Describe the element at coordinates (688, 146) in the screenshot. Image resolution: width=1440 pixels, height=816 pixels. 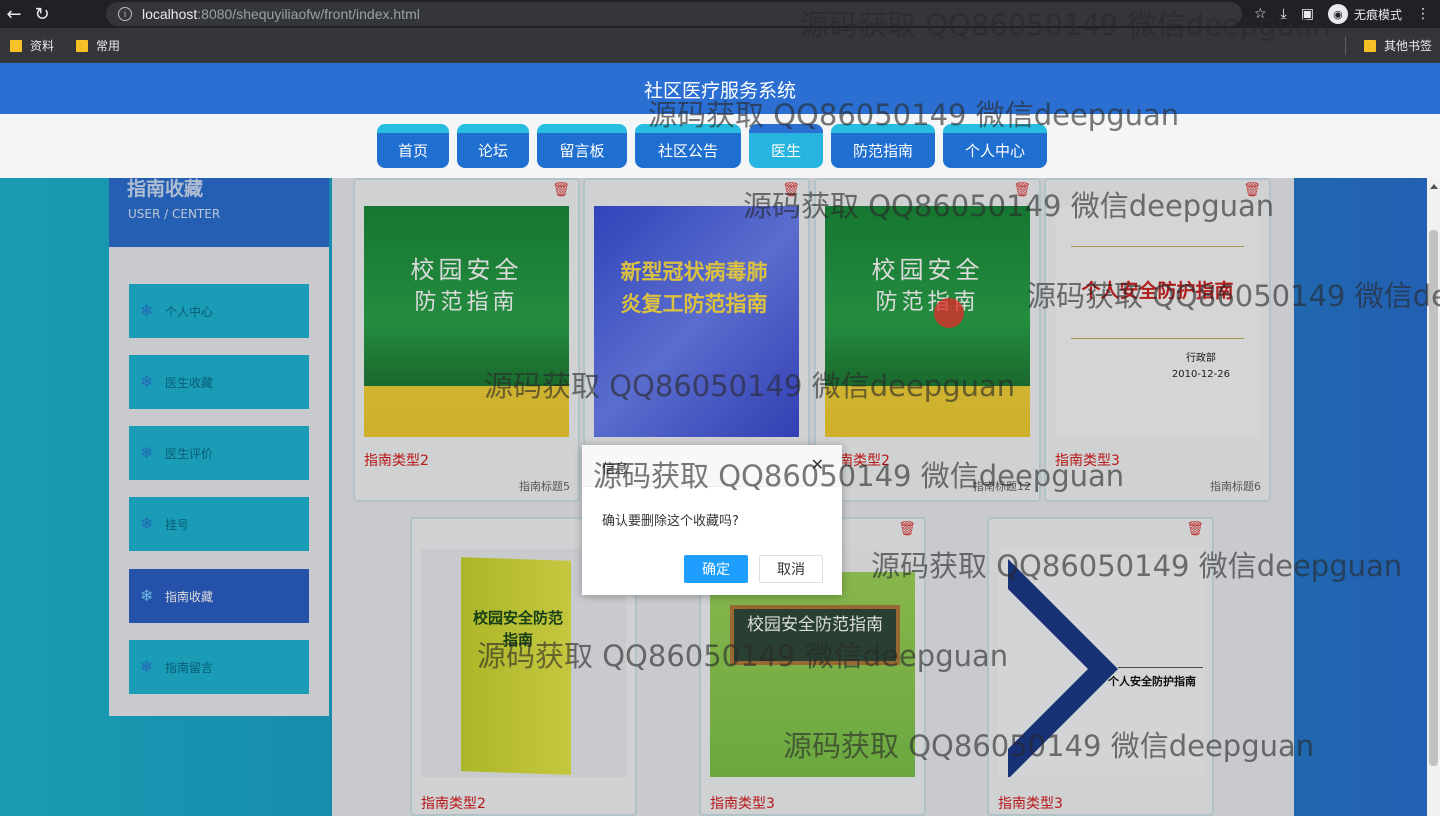
I see `nav-announcements: 社区公告` at that location.